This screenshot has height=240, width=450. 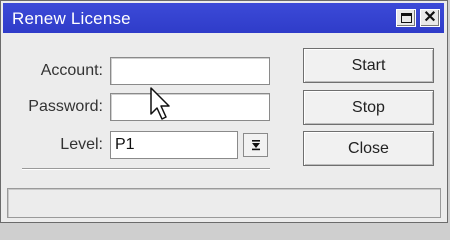 I want to click on stop-button: Stop, so click(x=368, y=107).